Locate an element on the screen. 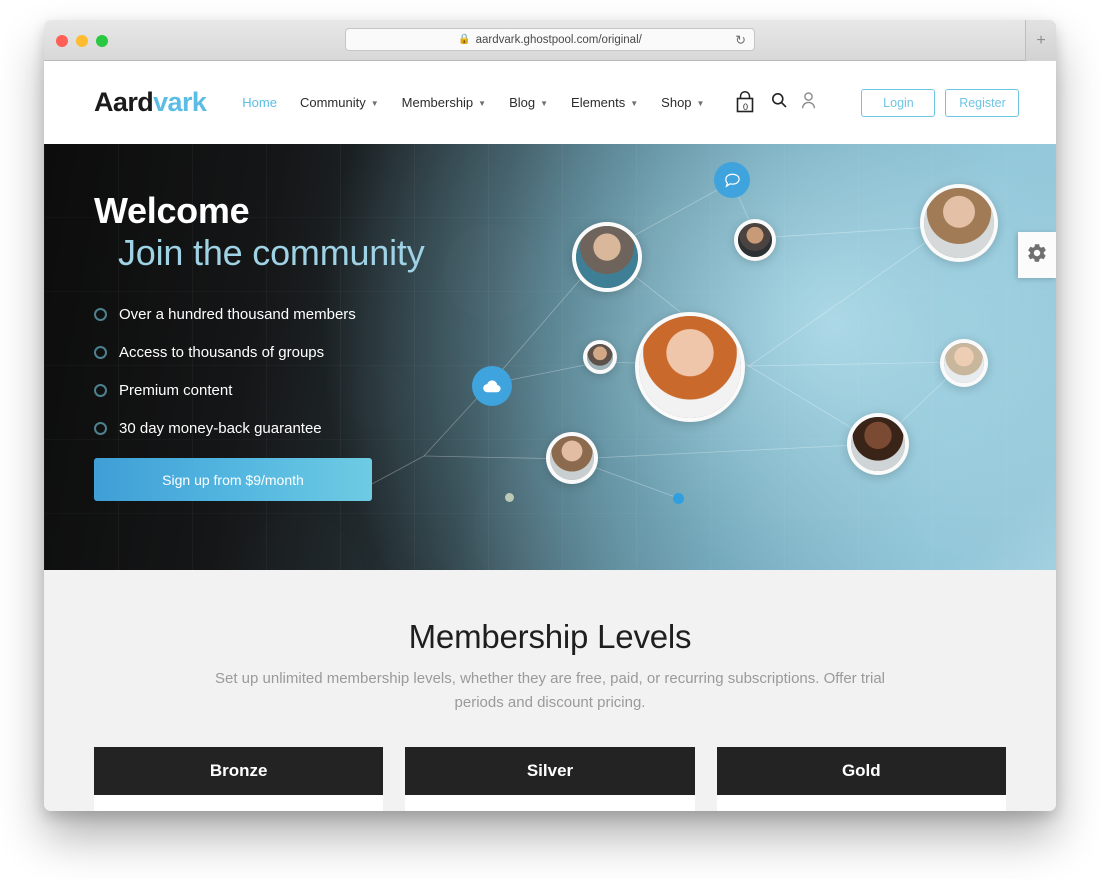 This screenshot has width=1100, height=879. chat-bubble-icon is located at coordinates (732, 180).